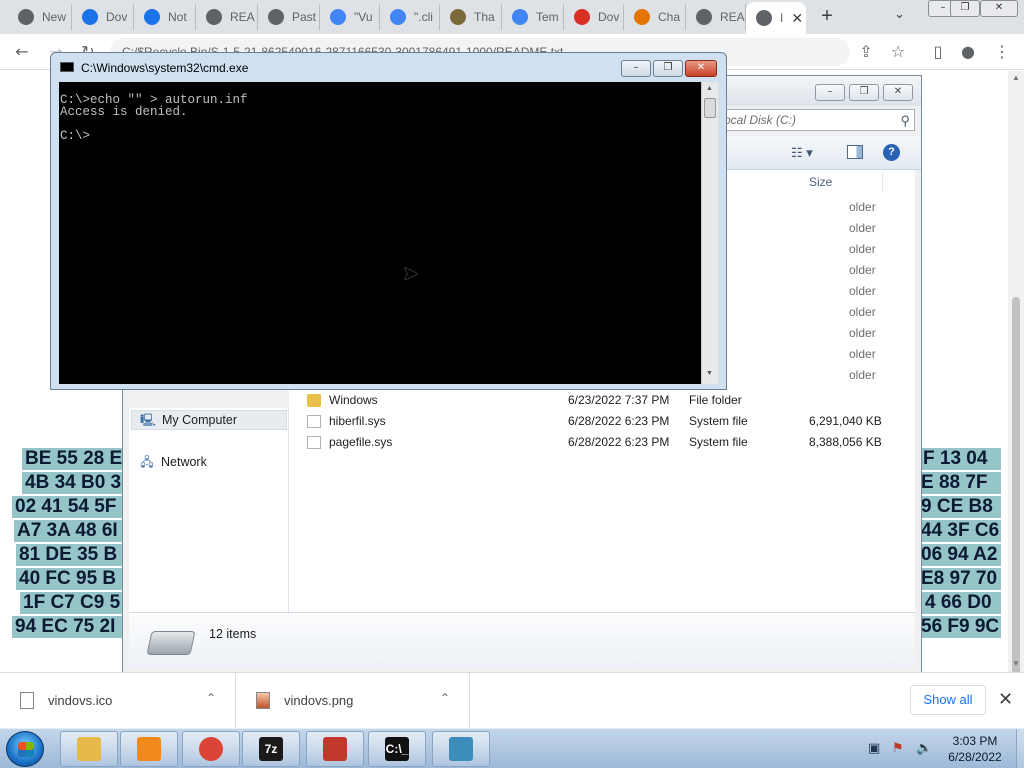  What do you see at coordinates (948, 700) in the screenshot?
I see `show-all-downloads-button: Show all` at bounding box center [948, 700].